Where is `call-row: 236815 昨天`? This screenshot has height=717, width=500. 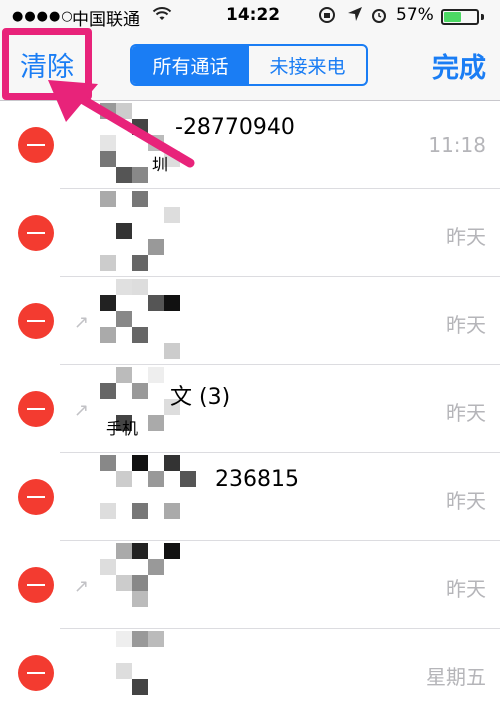 call-row: 236815 昨天 is located at coordinates (250, 497).